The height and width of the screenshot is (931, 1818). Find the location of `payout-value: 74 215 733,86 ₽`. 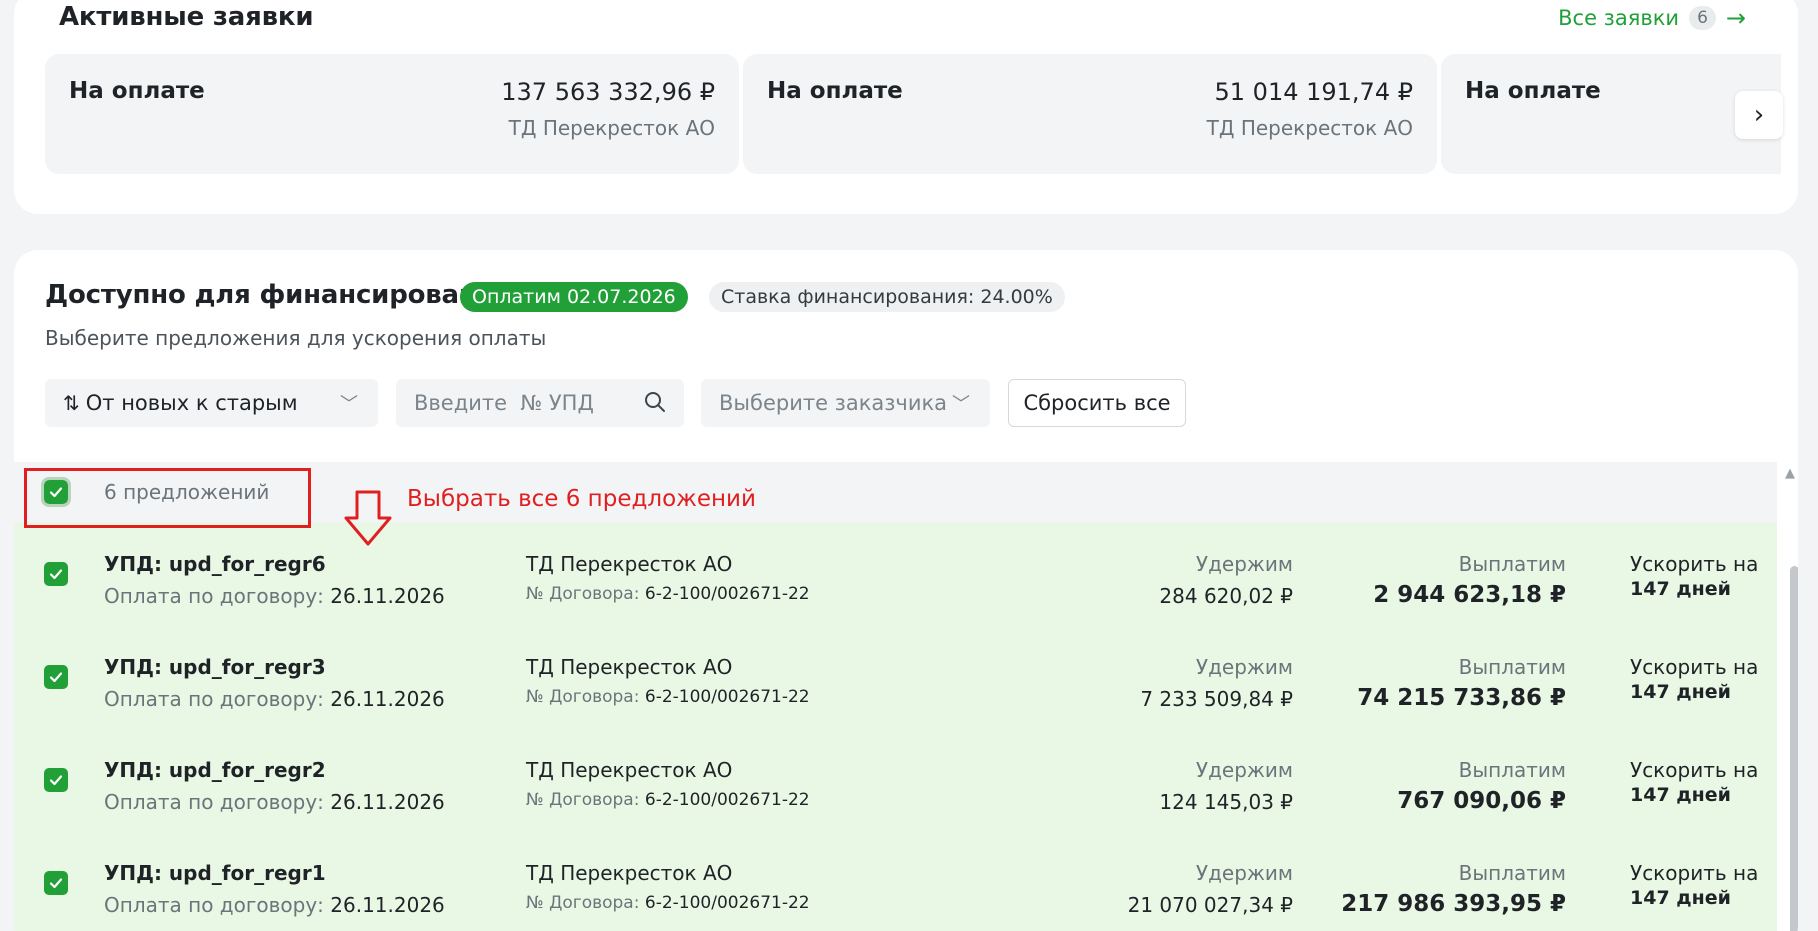

payout-value: 74 215 733,86 ₽ is located at coordinates (1461, 698).